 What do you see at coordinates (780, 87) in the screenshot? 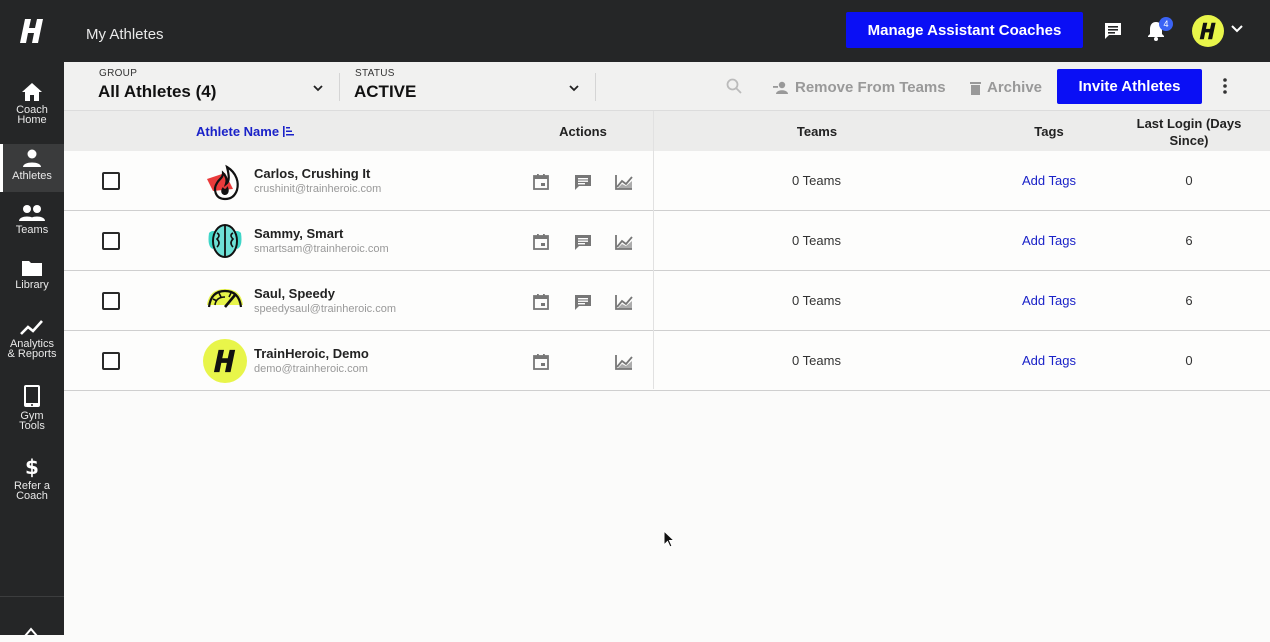
I see `remove-person-icon` at bounding box center [780, 87].